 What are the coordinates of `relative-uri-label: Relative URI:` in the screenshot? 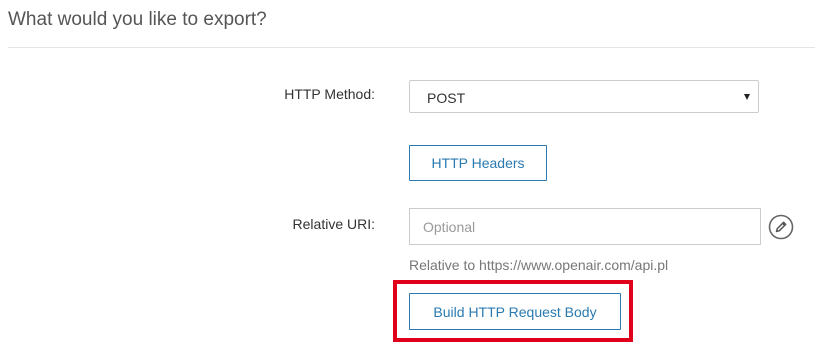 It's located at (333, 224).